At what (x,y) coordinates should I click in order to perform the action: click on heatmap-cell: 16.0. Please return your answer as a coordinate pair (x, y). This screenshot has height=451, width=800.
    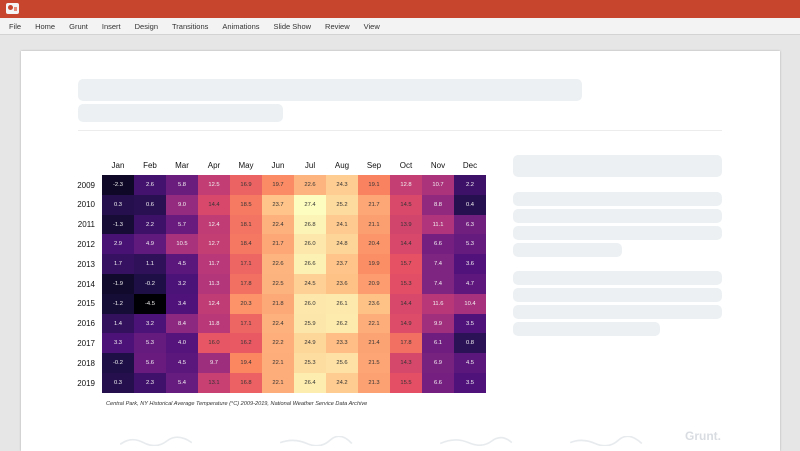
    Looking at the image, I should click on (214, 343).